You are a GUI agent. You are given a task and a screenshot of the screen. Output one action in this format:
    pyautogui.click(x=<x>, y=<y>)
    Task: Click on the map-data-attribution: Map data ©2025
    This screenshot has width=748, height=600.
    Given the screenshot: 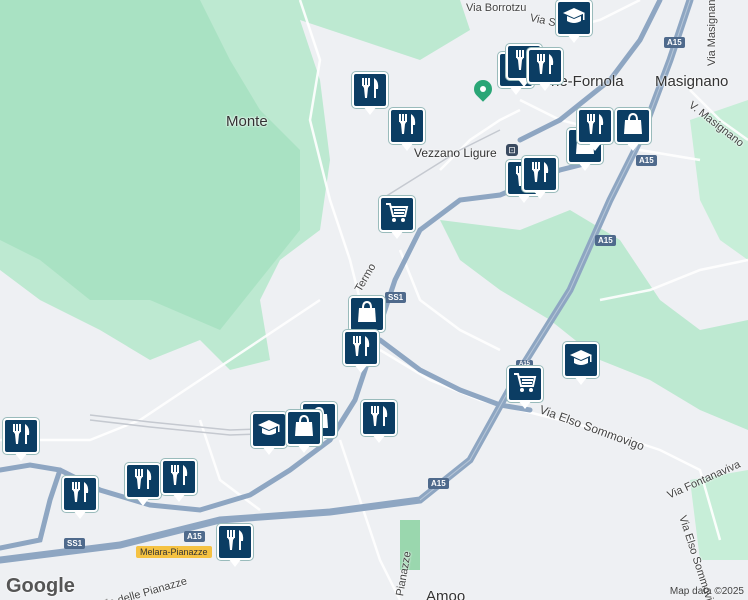 What is the action you would take?
    pyautogui.click(x=707, y=591)
    